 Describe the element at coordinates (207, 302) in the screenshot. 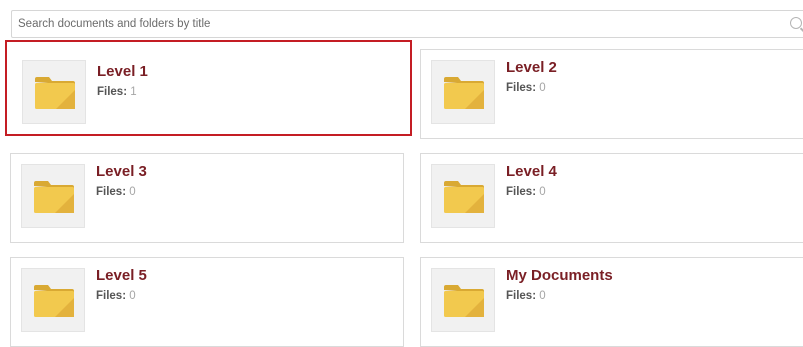

I see `folder-card-level-5: Level 5 Files: 0` at that location.